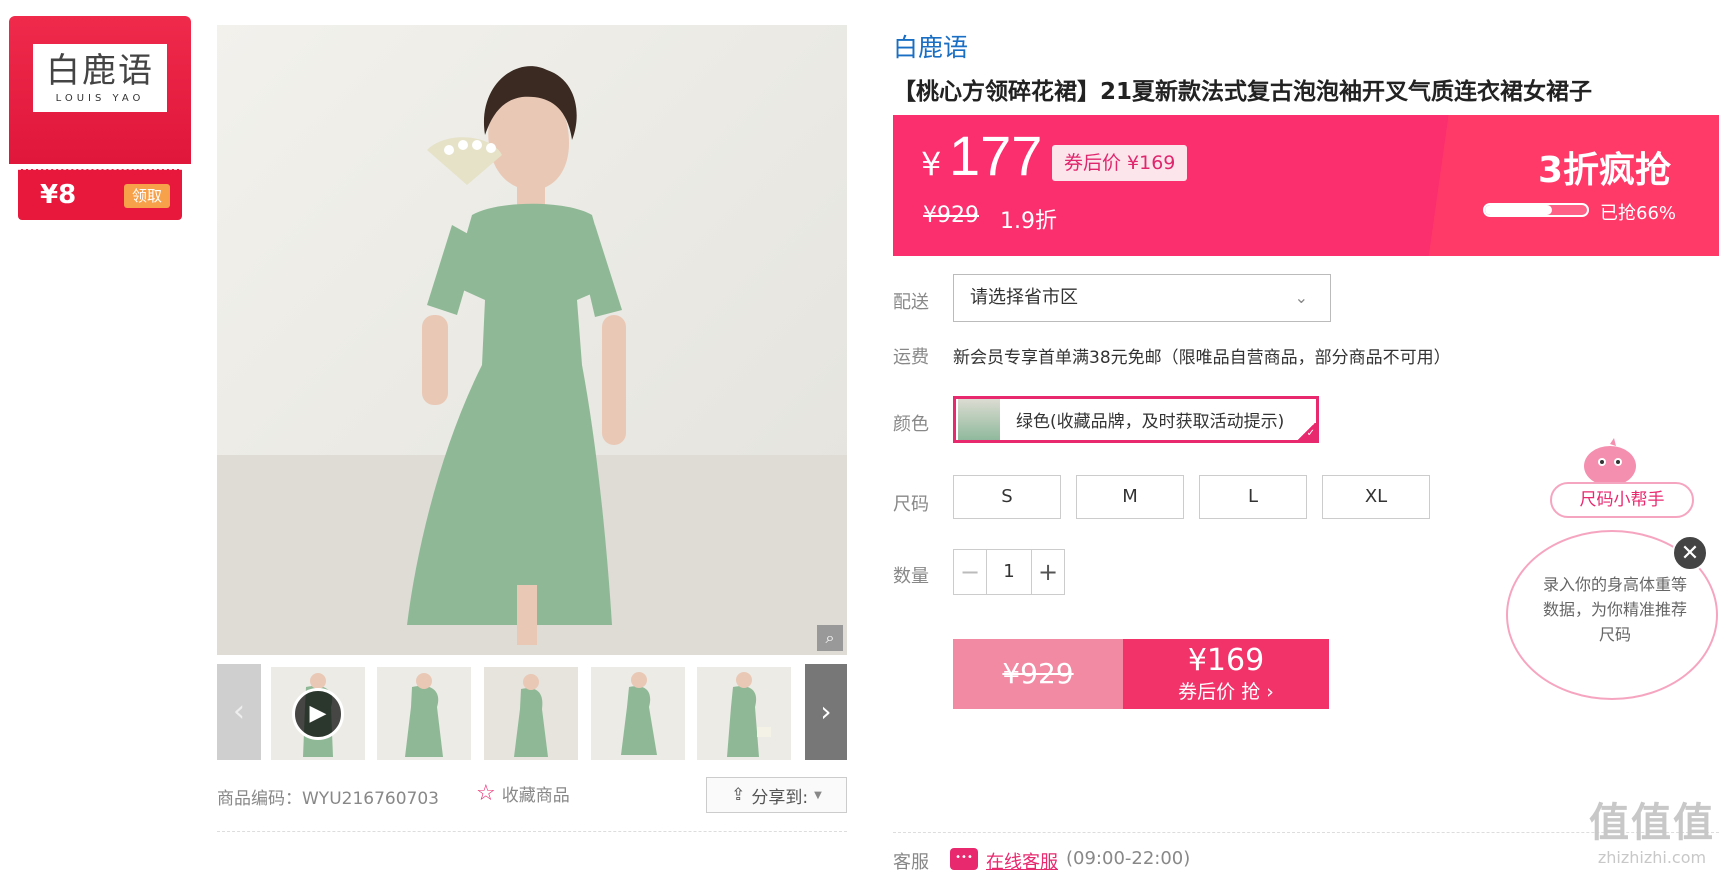 This screenshot has width=1729, height=877. What do you see at coordinates (1690, 553) in the screenshot?
I see `close-icon: ✕` at bounding box center [1690, 553].